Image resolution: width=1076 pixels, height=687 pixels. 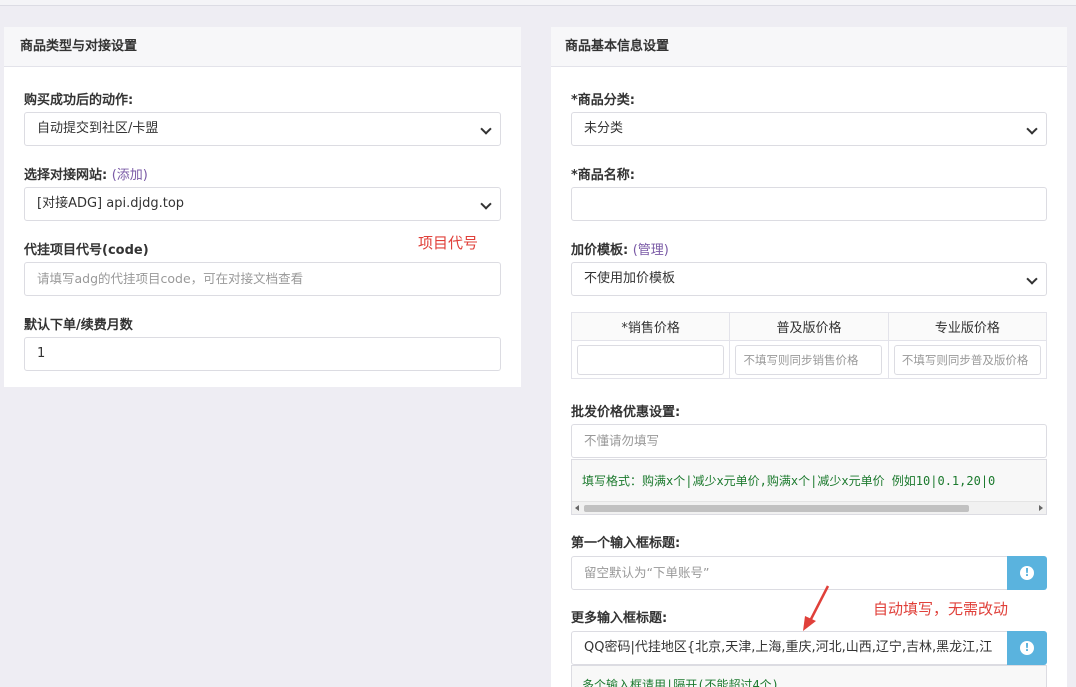 I want to click on category-select-value: 未分类, so click(x=604, y=128).